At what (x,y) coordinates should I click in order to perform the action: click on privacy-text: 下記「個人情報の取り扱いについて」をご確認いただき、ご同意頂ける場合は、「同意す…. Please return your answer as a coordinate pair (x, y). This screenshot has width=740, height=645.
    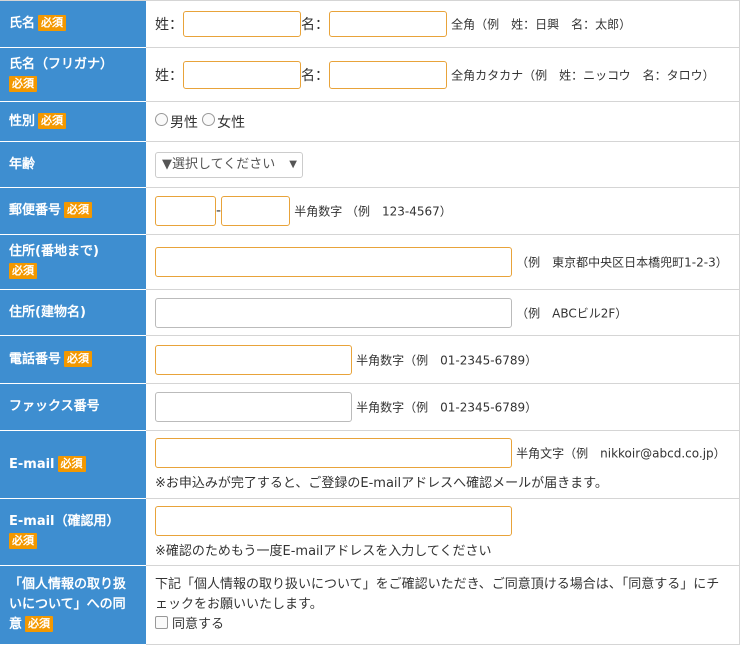
    Looking at the image, I should click on (437, 594).